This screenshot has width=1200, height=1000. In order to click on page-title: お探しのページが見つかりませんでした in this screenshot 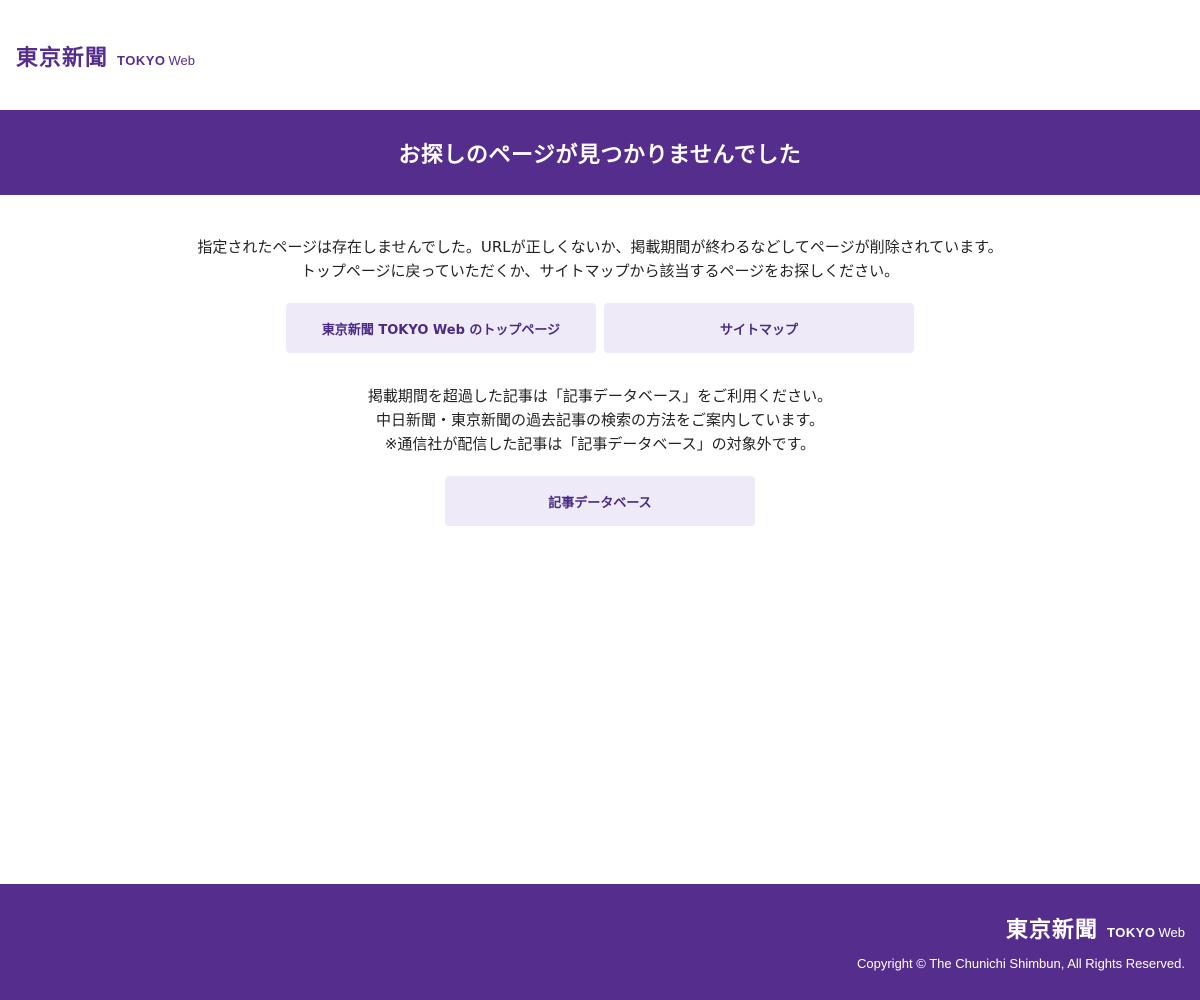, I will do `click(600, 155)`.